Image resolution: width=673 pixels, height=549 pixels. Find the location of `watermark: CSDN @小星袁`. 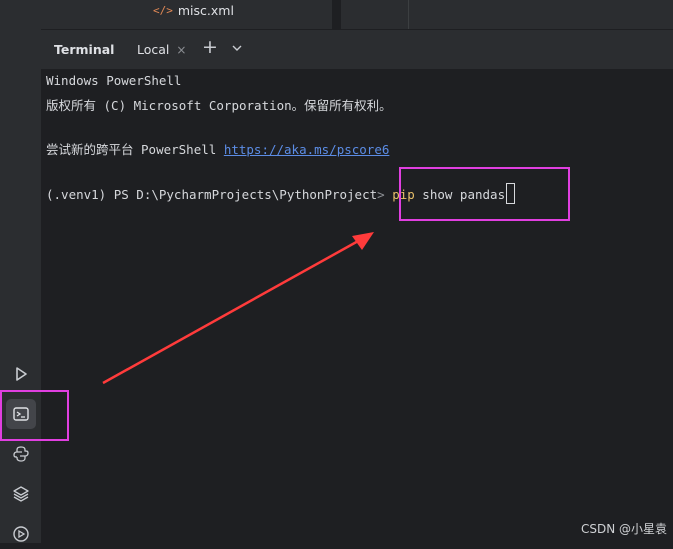

watermark: CSDN @小星袁 is located at coordinates (623, 529).